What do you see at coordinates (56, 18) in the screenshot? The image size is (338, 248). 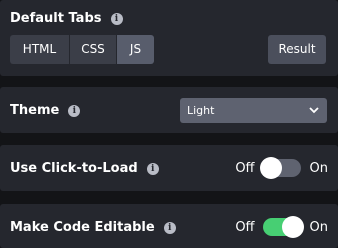 I see `default-tabs-label: Default Tabs` at bounding box center [56, 18].